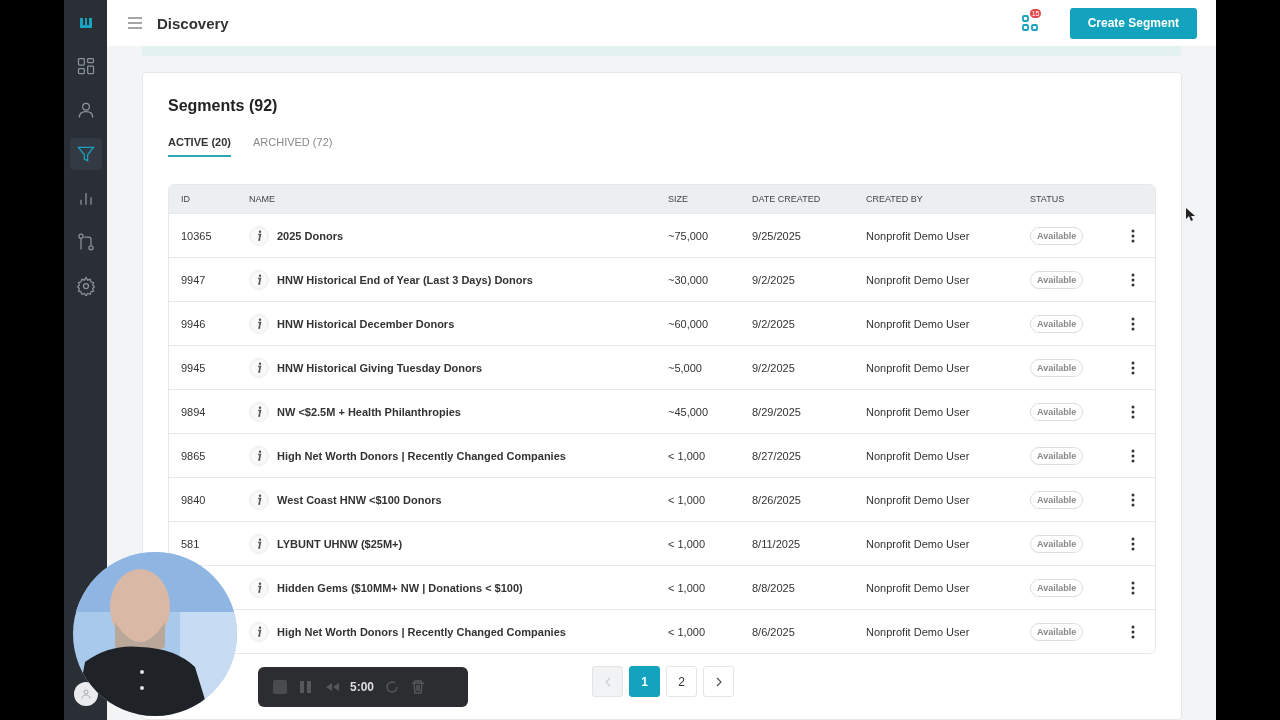 The width and height of the screenshot is (1280, 720). Describe the element at coordinates (194, 455) in the screenshot. I see `table-cell-text: 9865` at that location.